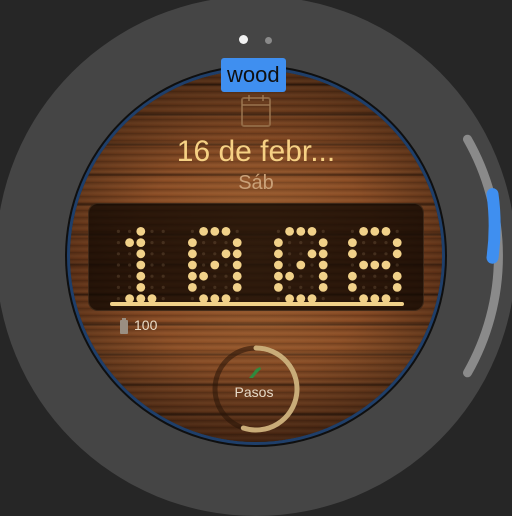 The image size is (512, 516). I want to click on scroll-thumb, so click(493, 226).